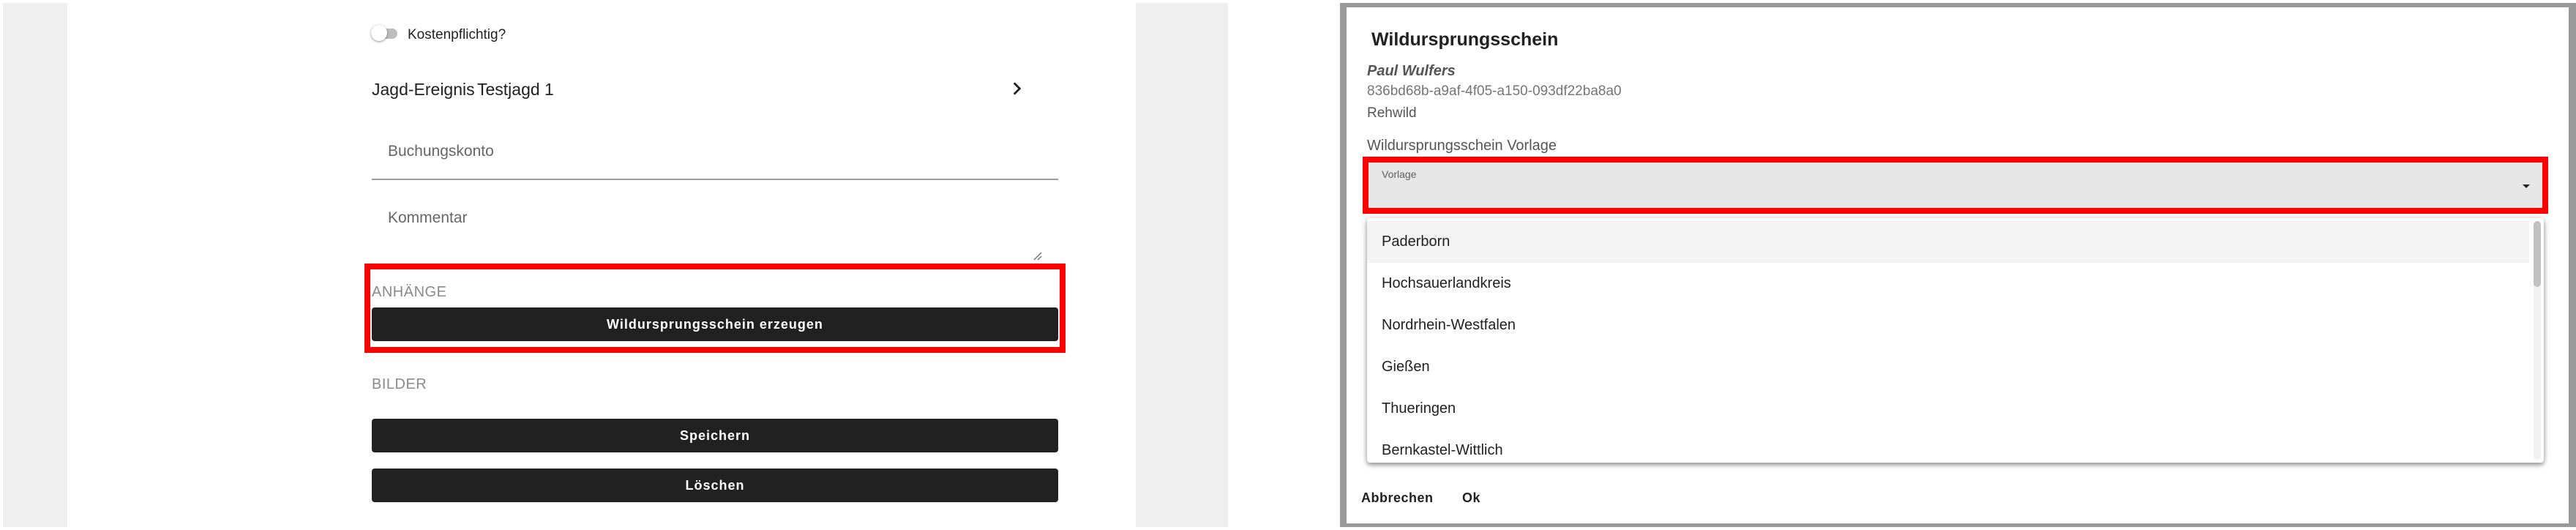 Image resolution: width=2576 pixels, height=530 pixels. Describe the element at coordinates (715, 156) in the screenshot. I see `booking-account-field: Buchungskonto` at that location.